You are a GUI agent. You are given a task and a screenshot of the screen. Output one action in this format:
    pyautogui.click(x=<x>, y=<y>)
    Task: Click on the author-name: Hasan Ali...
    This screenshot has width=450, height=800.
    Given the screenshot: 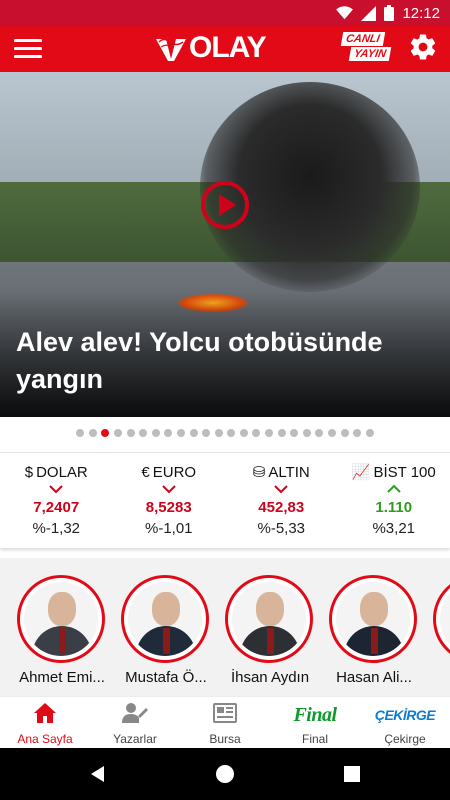 What is the action you would take?
    pyautogui.click(x=374, y=677)
    